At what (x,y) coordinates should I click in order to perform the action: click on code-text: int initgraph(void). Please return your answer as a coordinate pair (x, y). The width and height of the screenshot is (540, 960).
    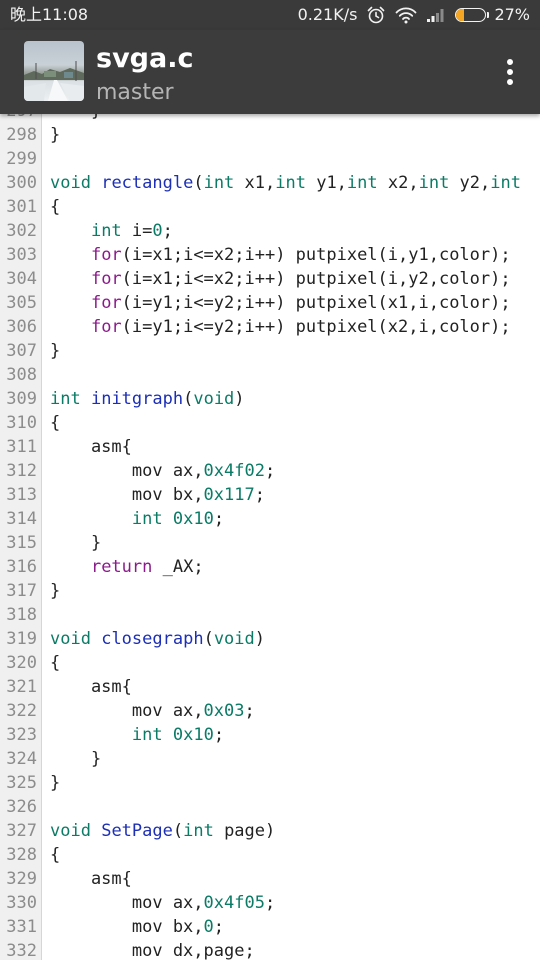
    Looking at the image, I should click on (147, 399).